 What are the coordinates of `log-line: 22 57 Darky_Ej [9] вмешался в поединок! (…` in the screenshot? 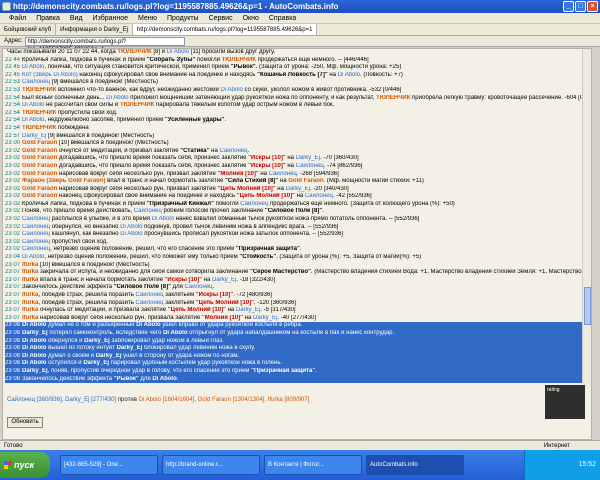 It's located at (294, 137).